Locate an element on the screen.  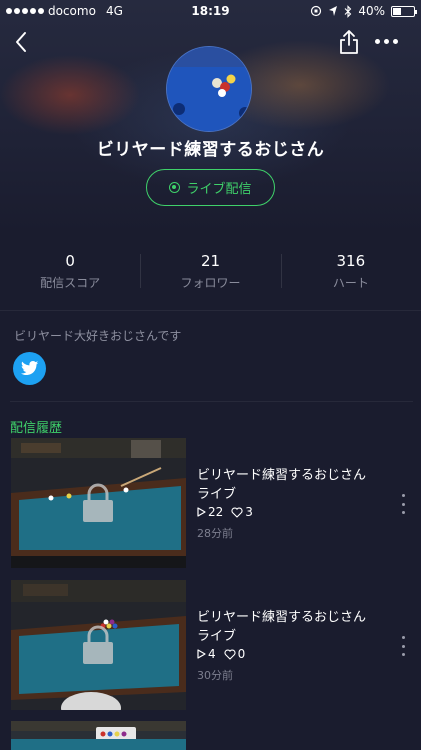
live-indicator-icon is located at coordinates (175, 187).